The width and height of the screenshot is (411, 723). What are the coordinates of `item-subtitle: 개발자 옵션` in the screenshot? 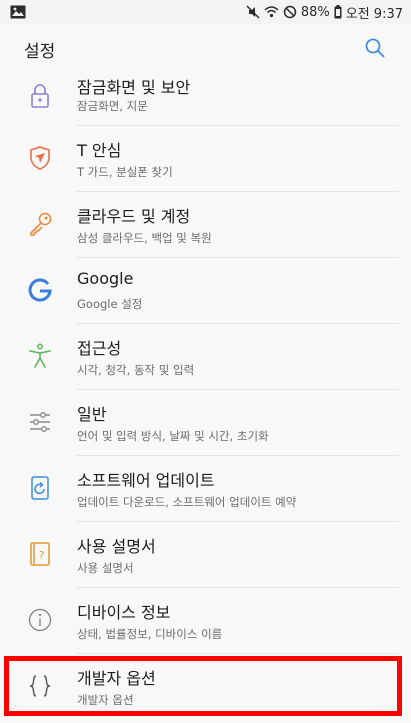 It's located at (105, 700).